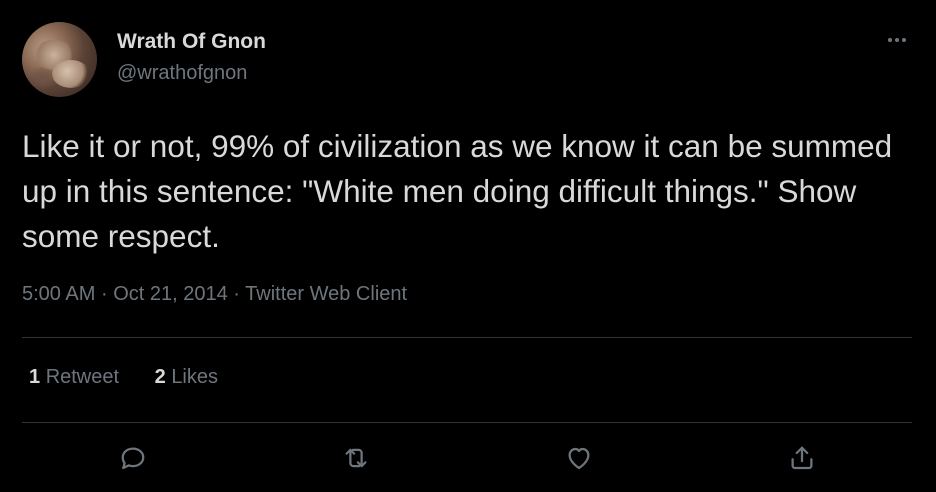 This screenshot has height=492, width=936. Describe the element at coordinates (182, 73) in the screenshot. I see `author-handle: @wrathofgnon` at that location.